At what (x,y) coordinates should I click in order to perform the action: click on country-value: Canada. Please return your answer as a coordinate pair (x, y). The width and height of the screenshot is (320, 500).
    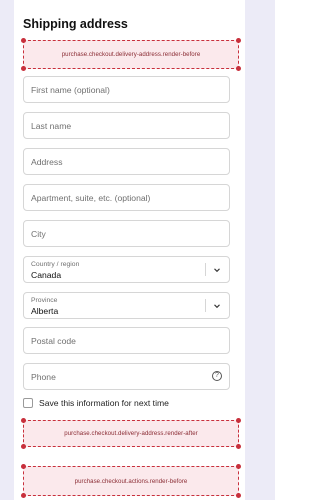
    Looking at the image, I should click on (46, 275).